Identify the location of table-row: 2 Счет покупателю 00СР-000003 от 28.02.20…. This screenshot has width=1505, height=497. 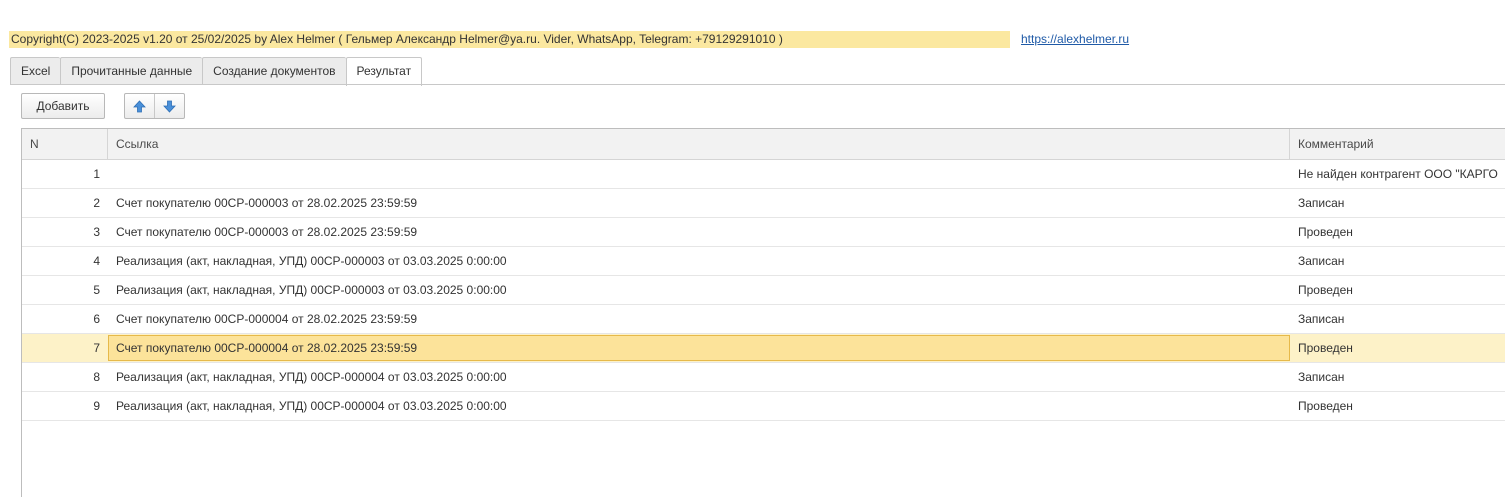
(763, 203).